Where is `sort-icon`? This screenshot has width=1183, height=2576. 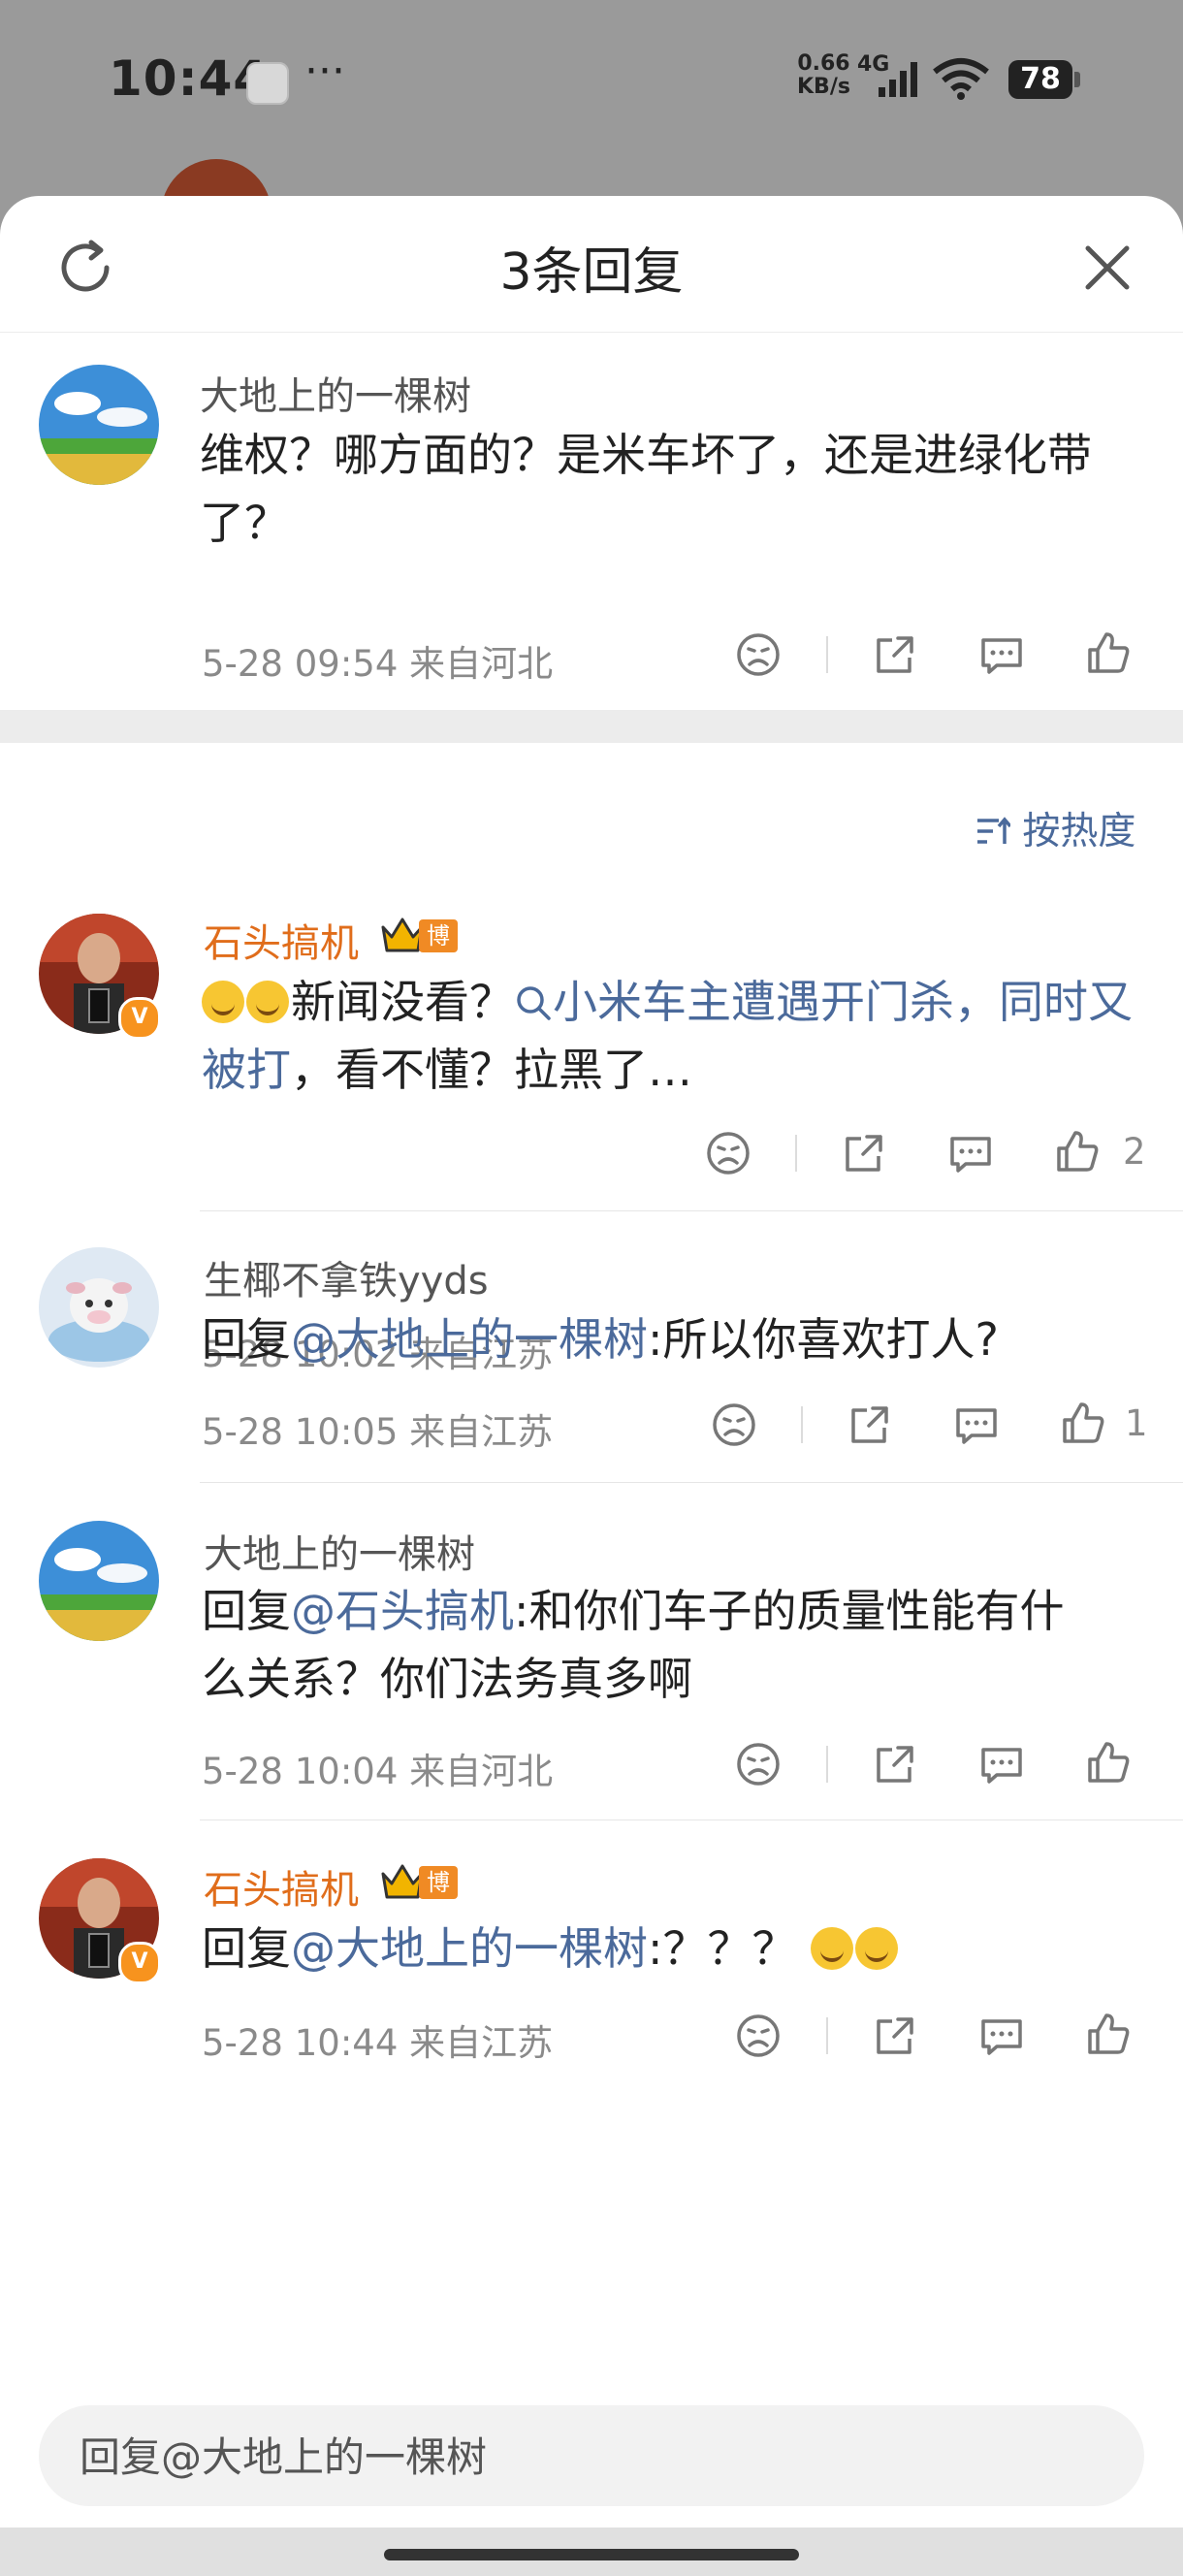 sort-icon is located at coordinates (994, 830).